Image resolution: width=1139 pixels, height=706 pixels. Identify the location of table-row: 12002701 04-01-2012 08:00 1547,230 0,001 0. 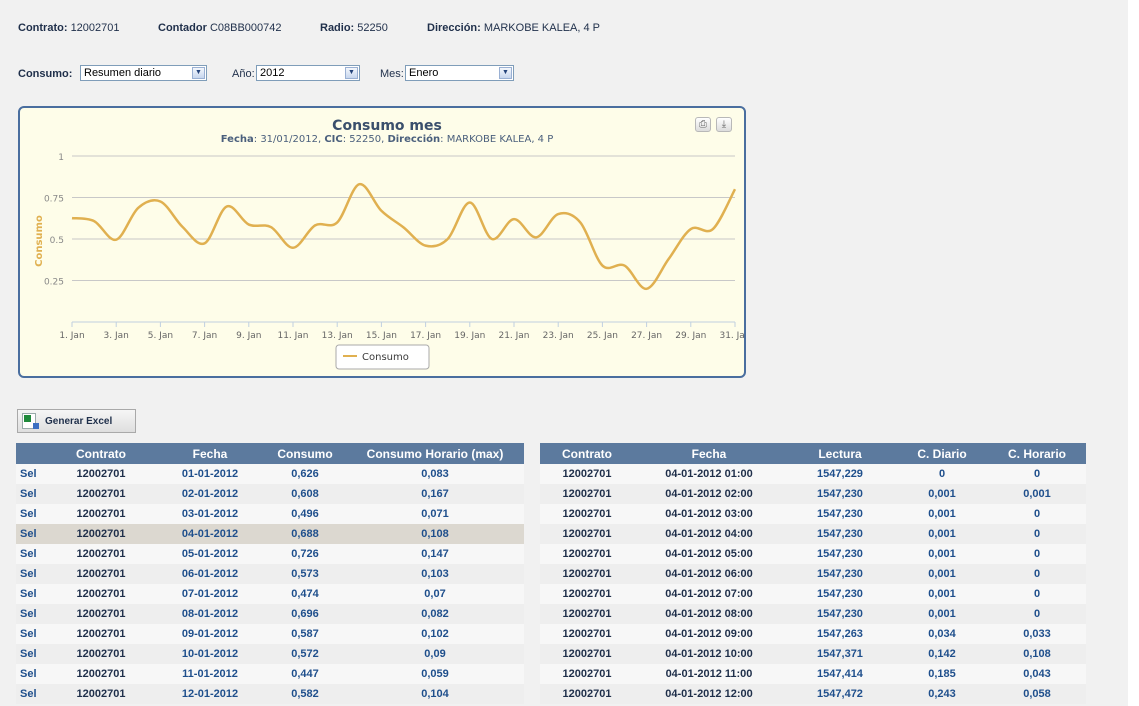
(813, 614).